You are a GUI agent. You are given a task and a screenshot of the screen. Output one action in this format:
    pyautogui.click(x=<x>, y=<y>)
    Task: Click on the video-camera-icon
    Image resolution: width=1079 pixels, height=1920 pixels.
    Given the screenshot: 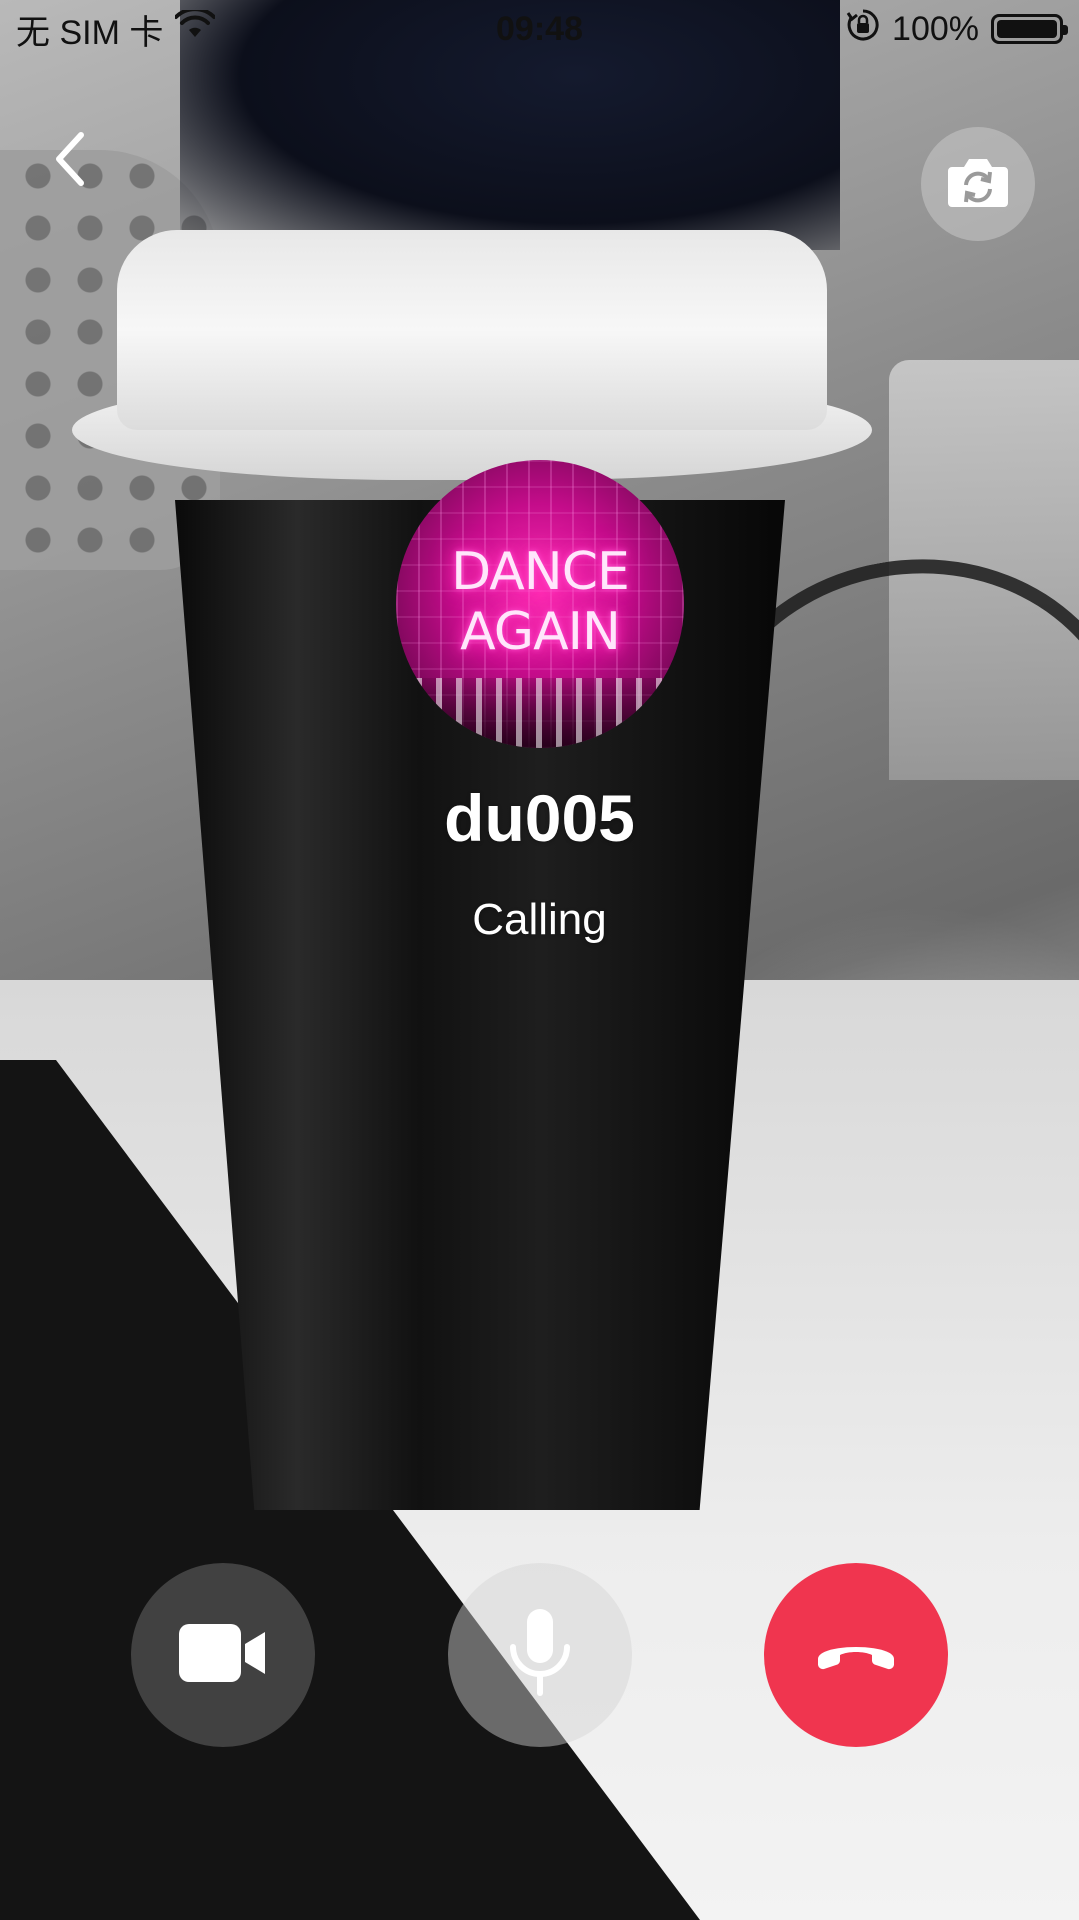 What is the action you would take?
    pyautogui.click(x=223, y=1655)
    